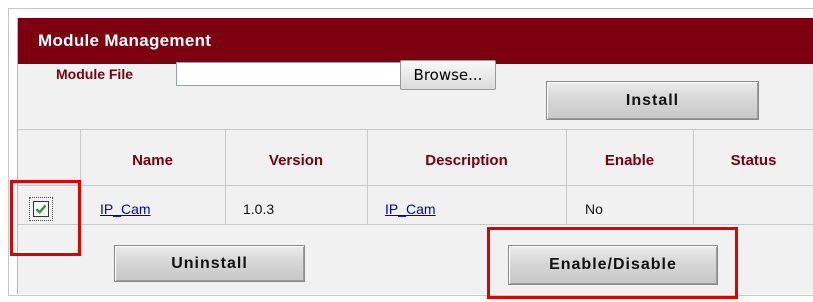 The height and width of the screenshot is (302, 813). Describe the element at coordinates (125, 209) in the screenshot. I see `module-name-link: IP_Cam` at that location.